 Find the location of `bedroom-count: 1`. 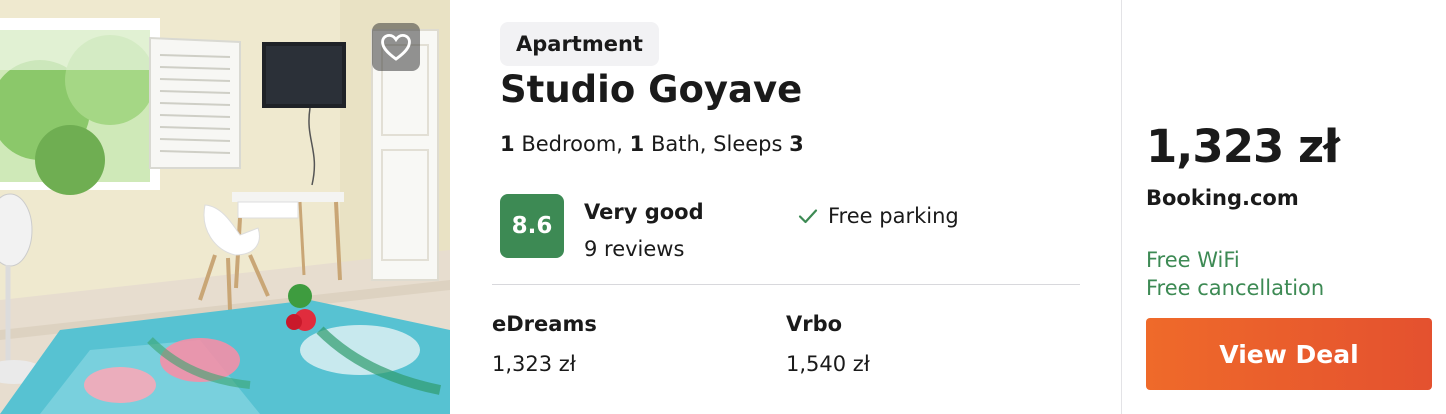

bedroom-count: 1 is located at coordinates (507, 144).